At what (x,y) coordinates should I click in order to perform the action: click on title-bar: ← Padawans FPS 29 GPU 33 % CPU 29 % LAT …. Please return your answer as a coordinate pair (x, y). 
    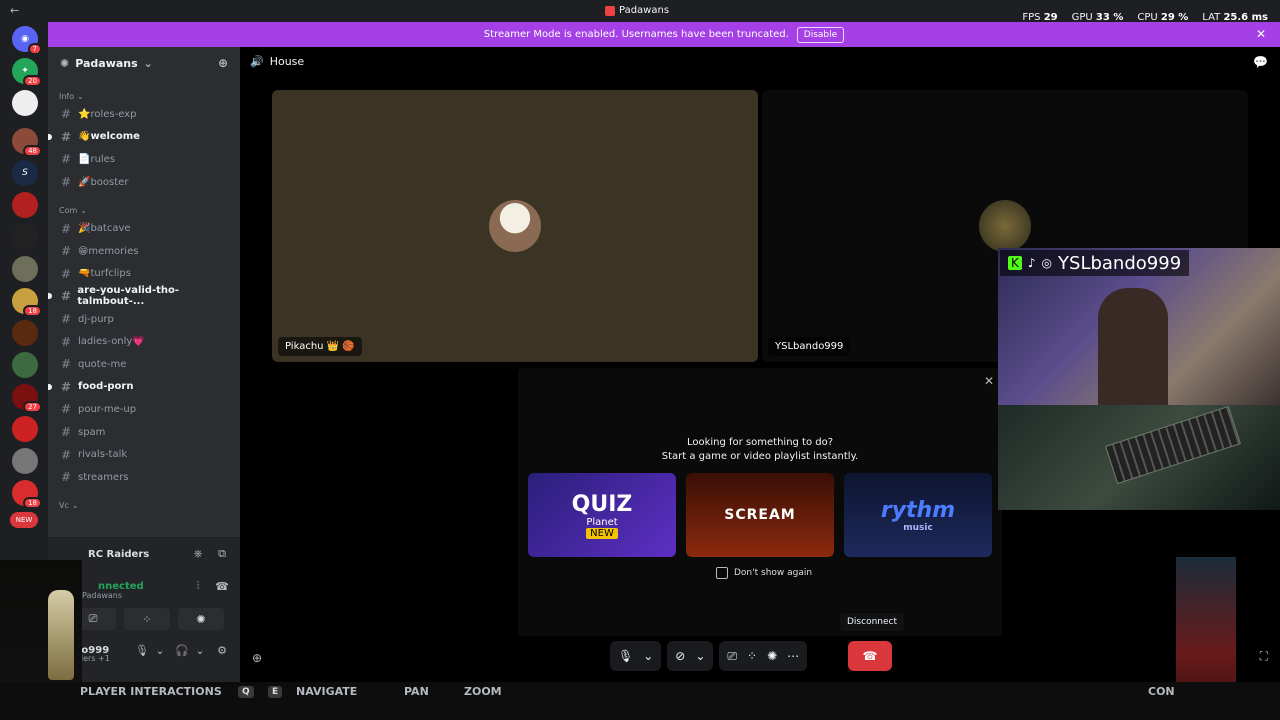
    Looking at the image, I should click on (640, 11).